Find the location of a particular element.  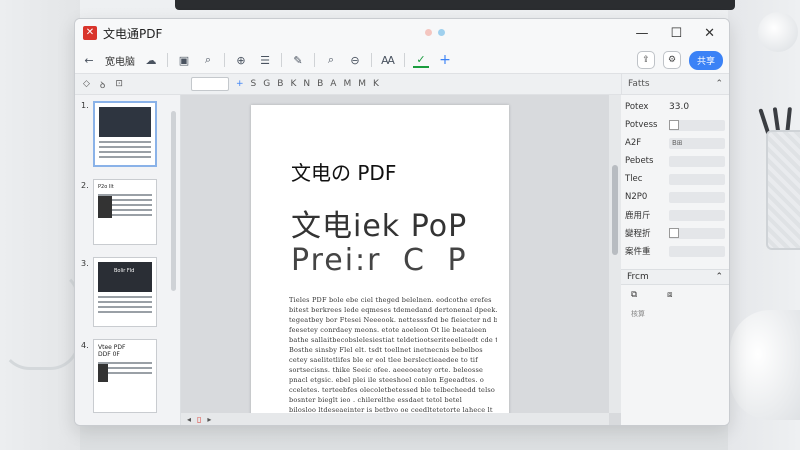

prop-row: 案件重 is located at coordinates (675, 251).